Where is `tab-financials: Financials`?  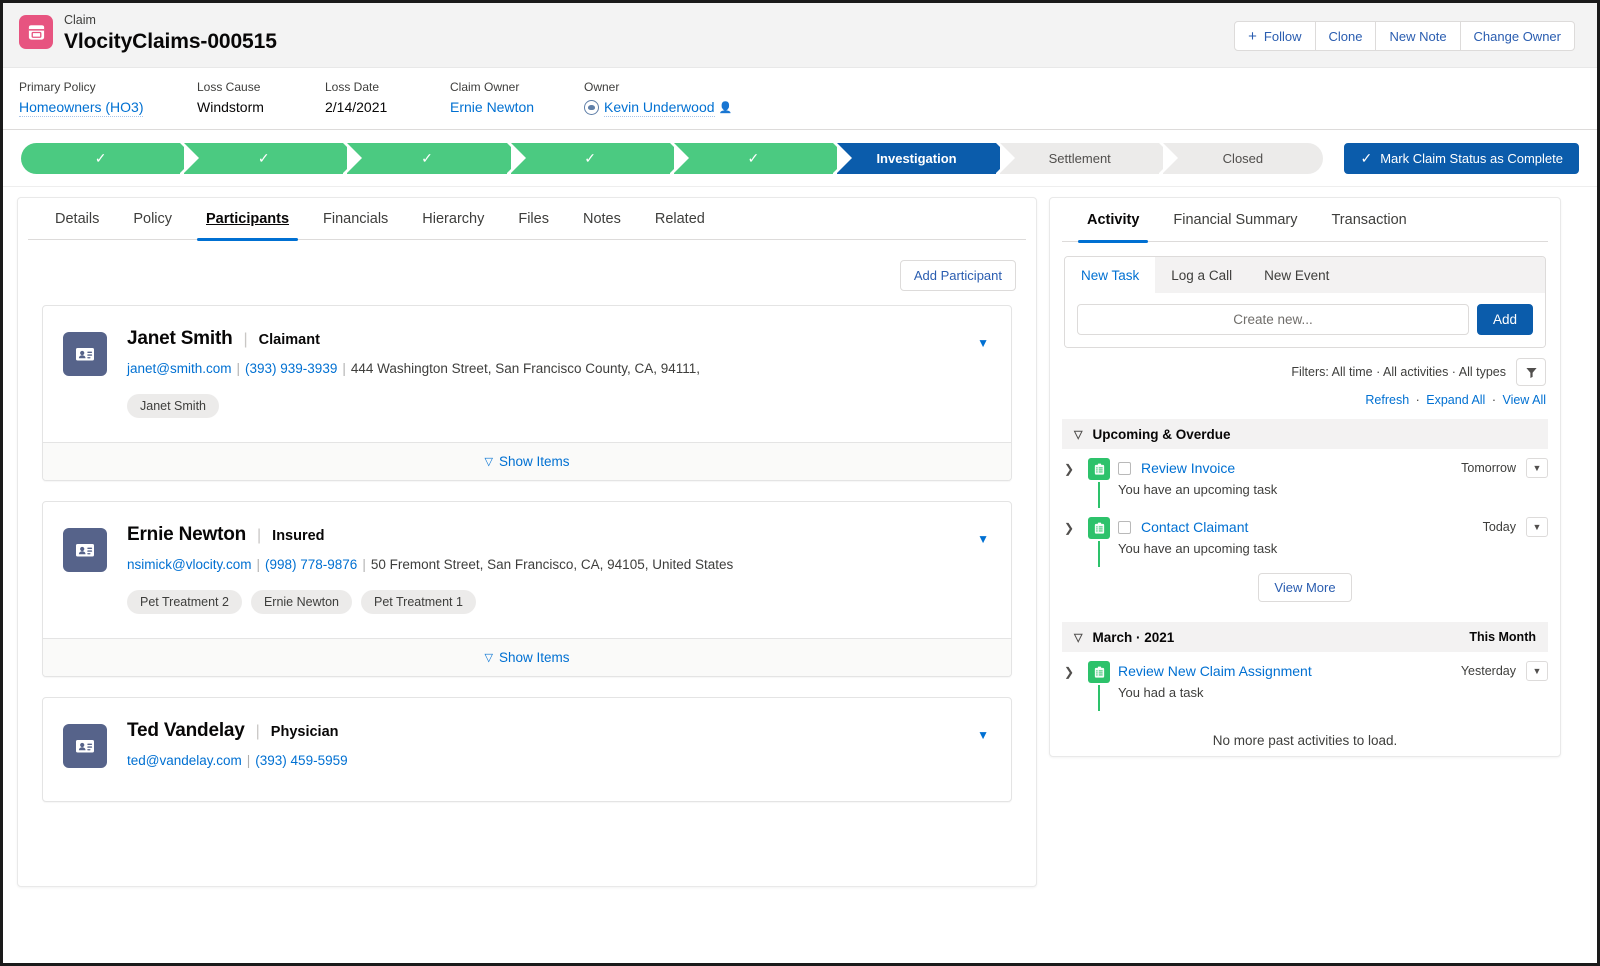 tab-financials: Financials is located at coordinates (355, 219).